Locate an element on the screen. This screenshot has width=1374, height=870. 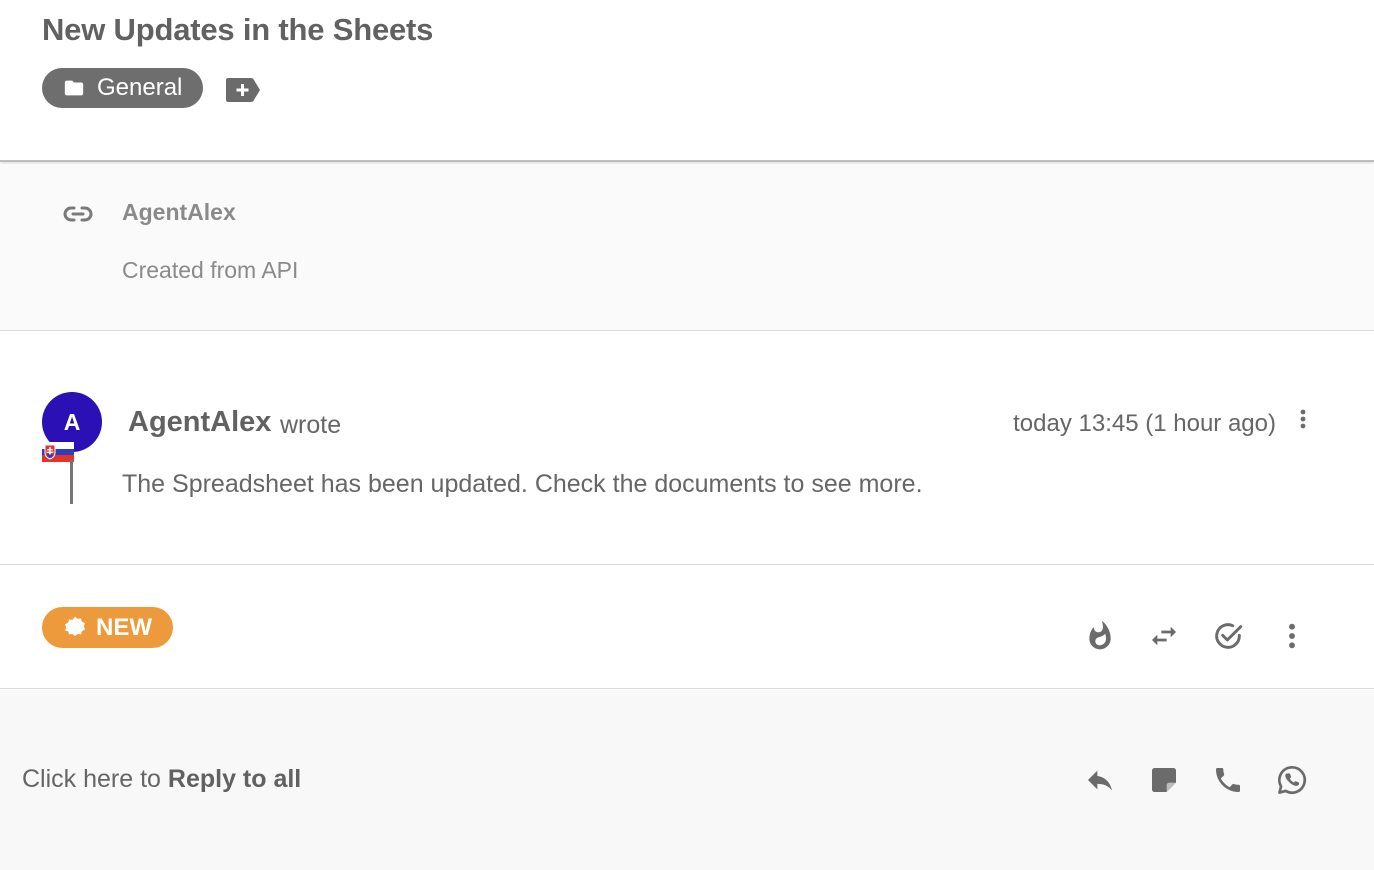
department-label: General is located at coordinates (140, 87).